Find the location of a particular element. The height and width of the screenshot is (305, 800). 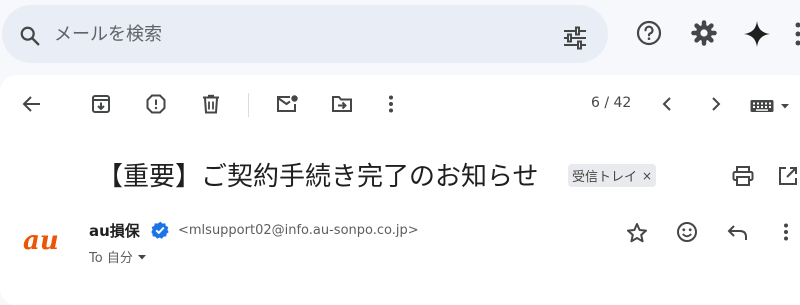

au-logo-text: au is located at coordinates (41, 241).